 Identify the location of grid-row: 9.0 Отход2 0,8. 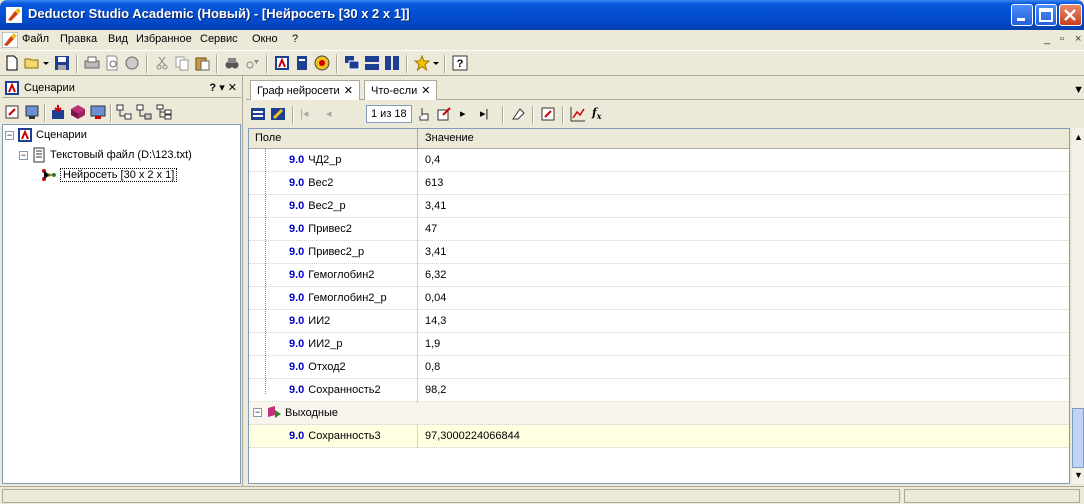
(659, 367).